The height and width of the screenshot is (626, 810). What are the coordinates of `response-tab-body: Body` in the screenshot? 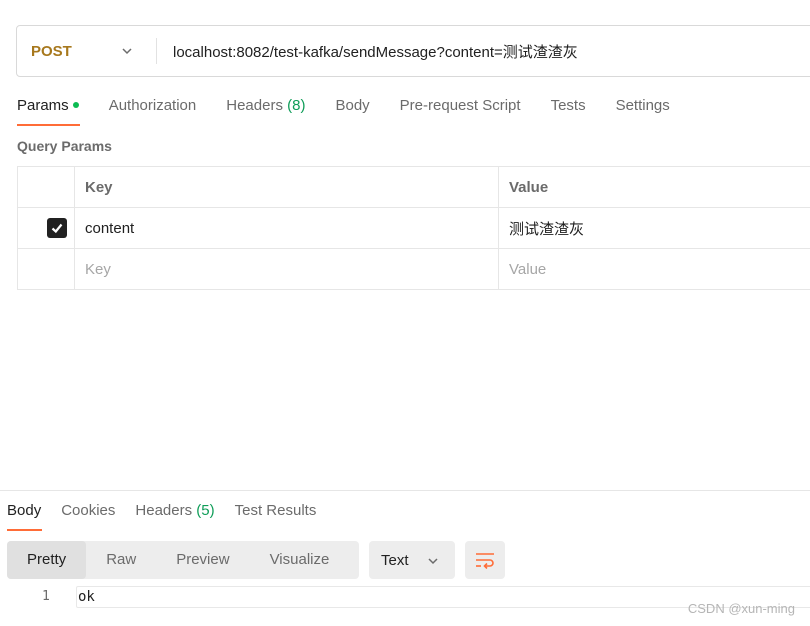 It's located at (25, 516).